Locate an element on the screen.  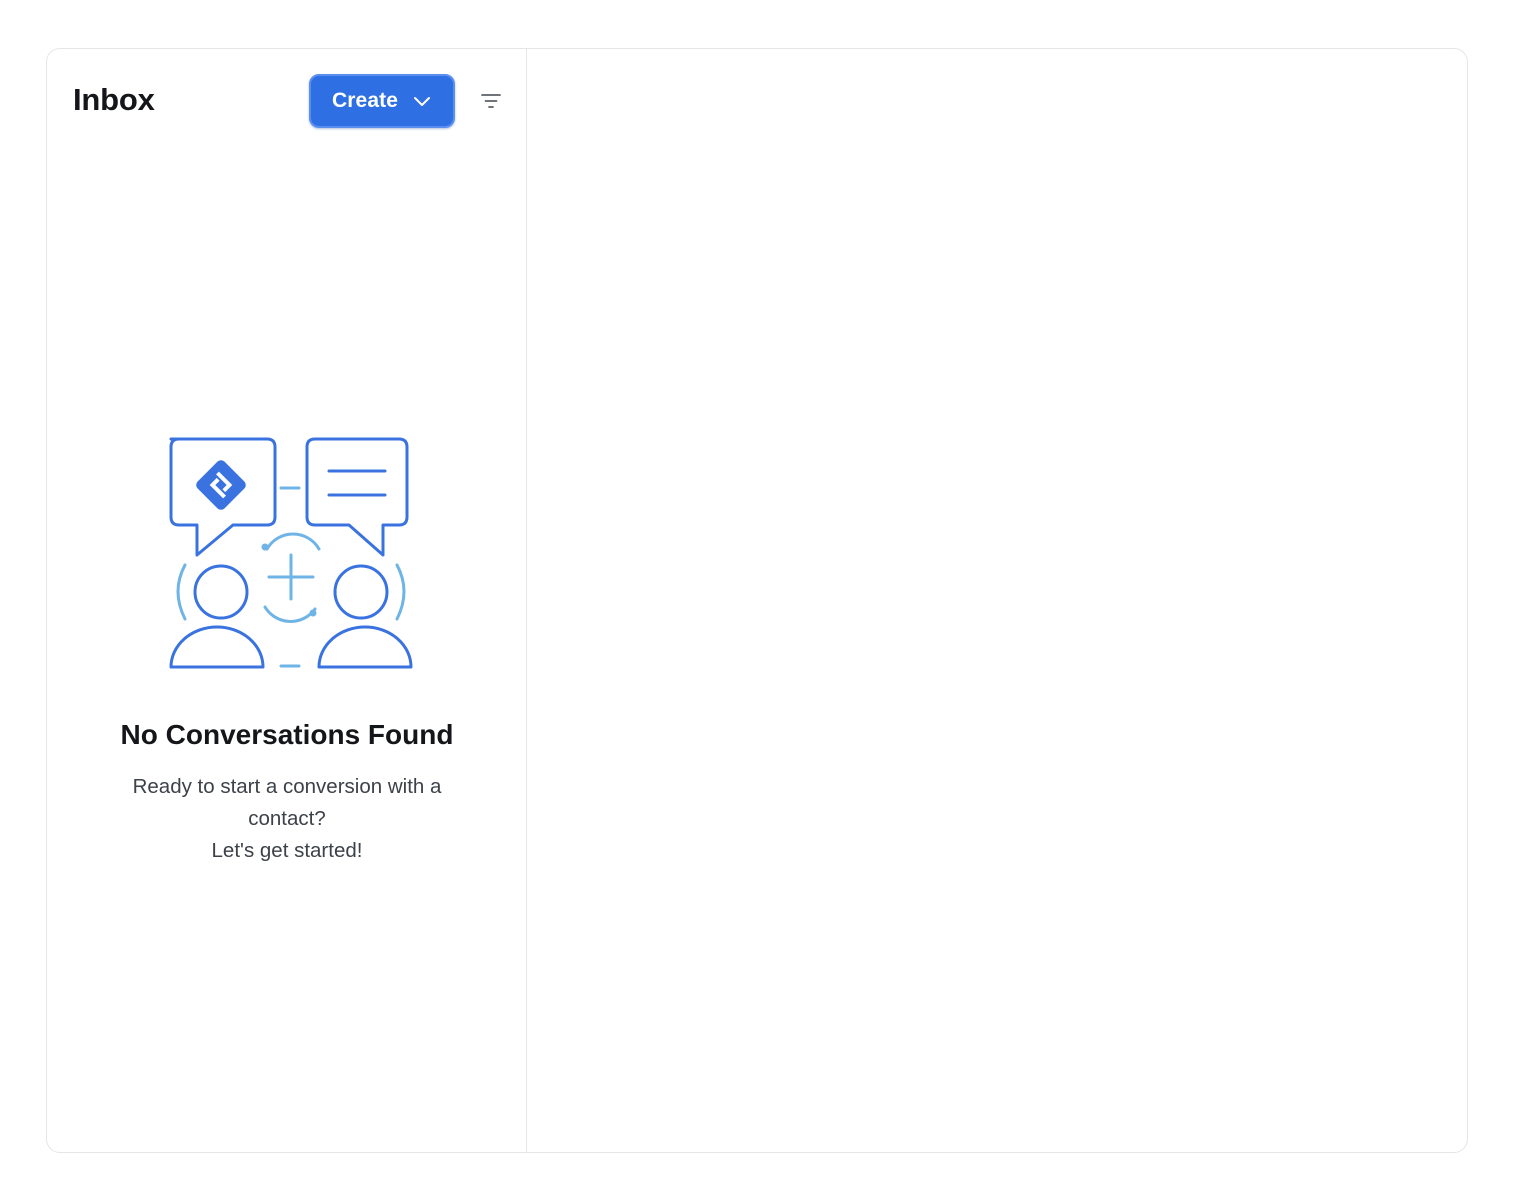
page-title: Inbox is located at coordinates (114, 99).